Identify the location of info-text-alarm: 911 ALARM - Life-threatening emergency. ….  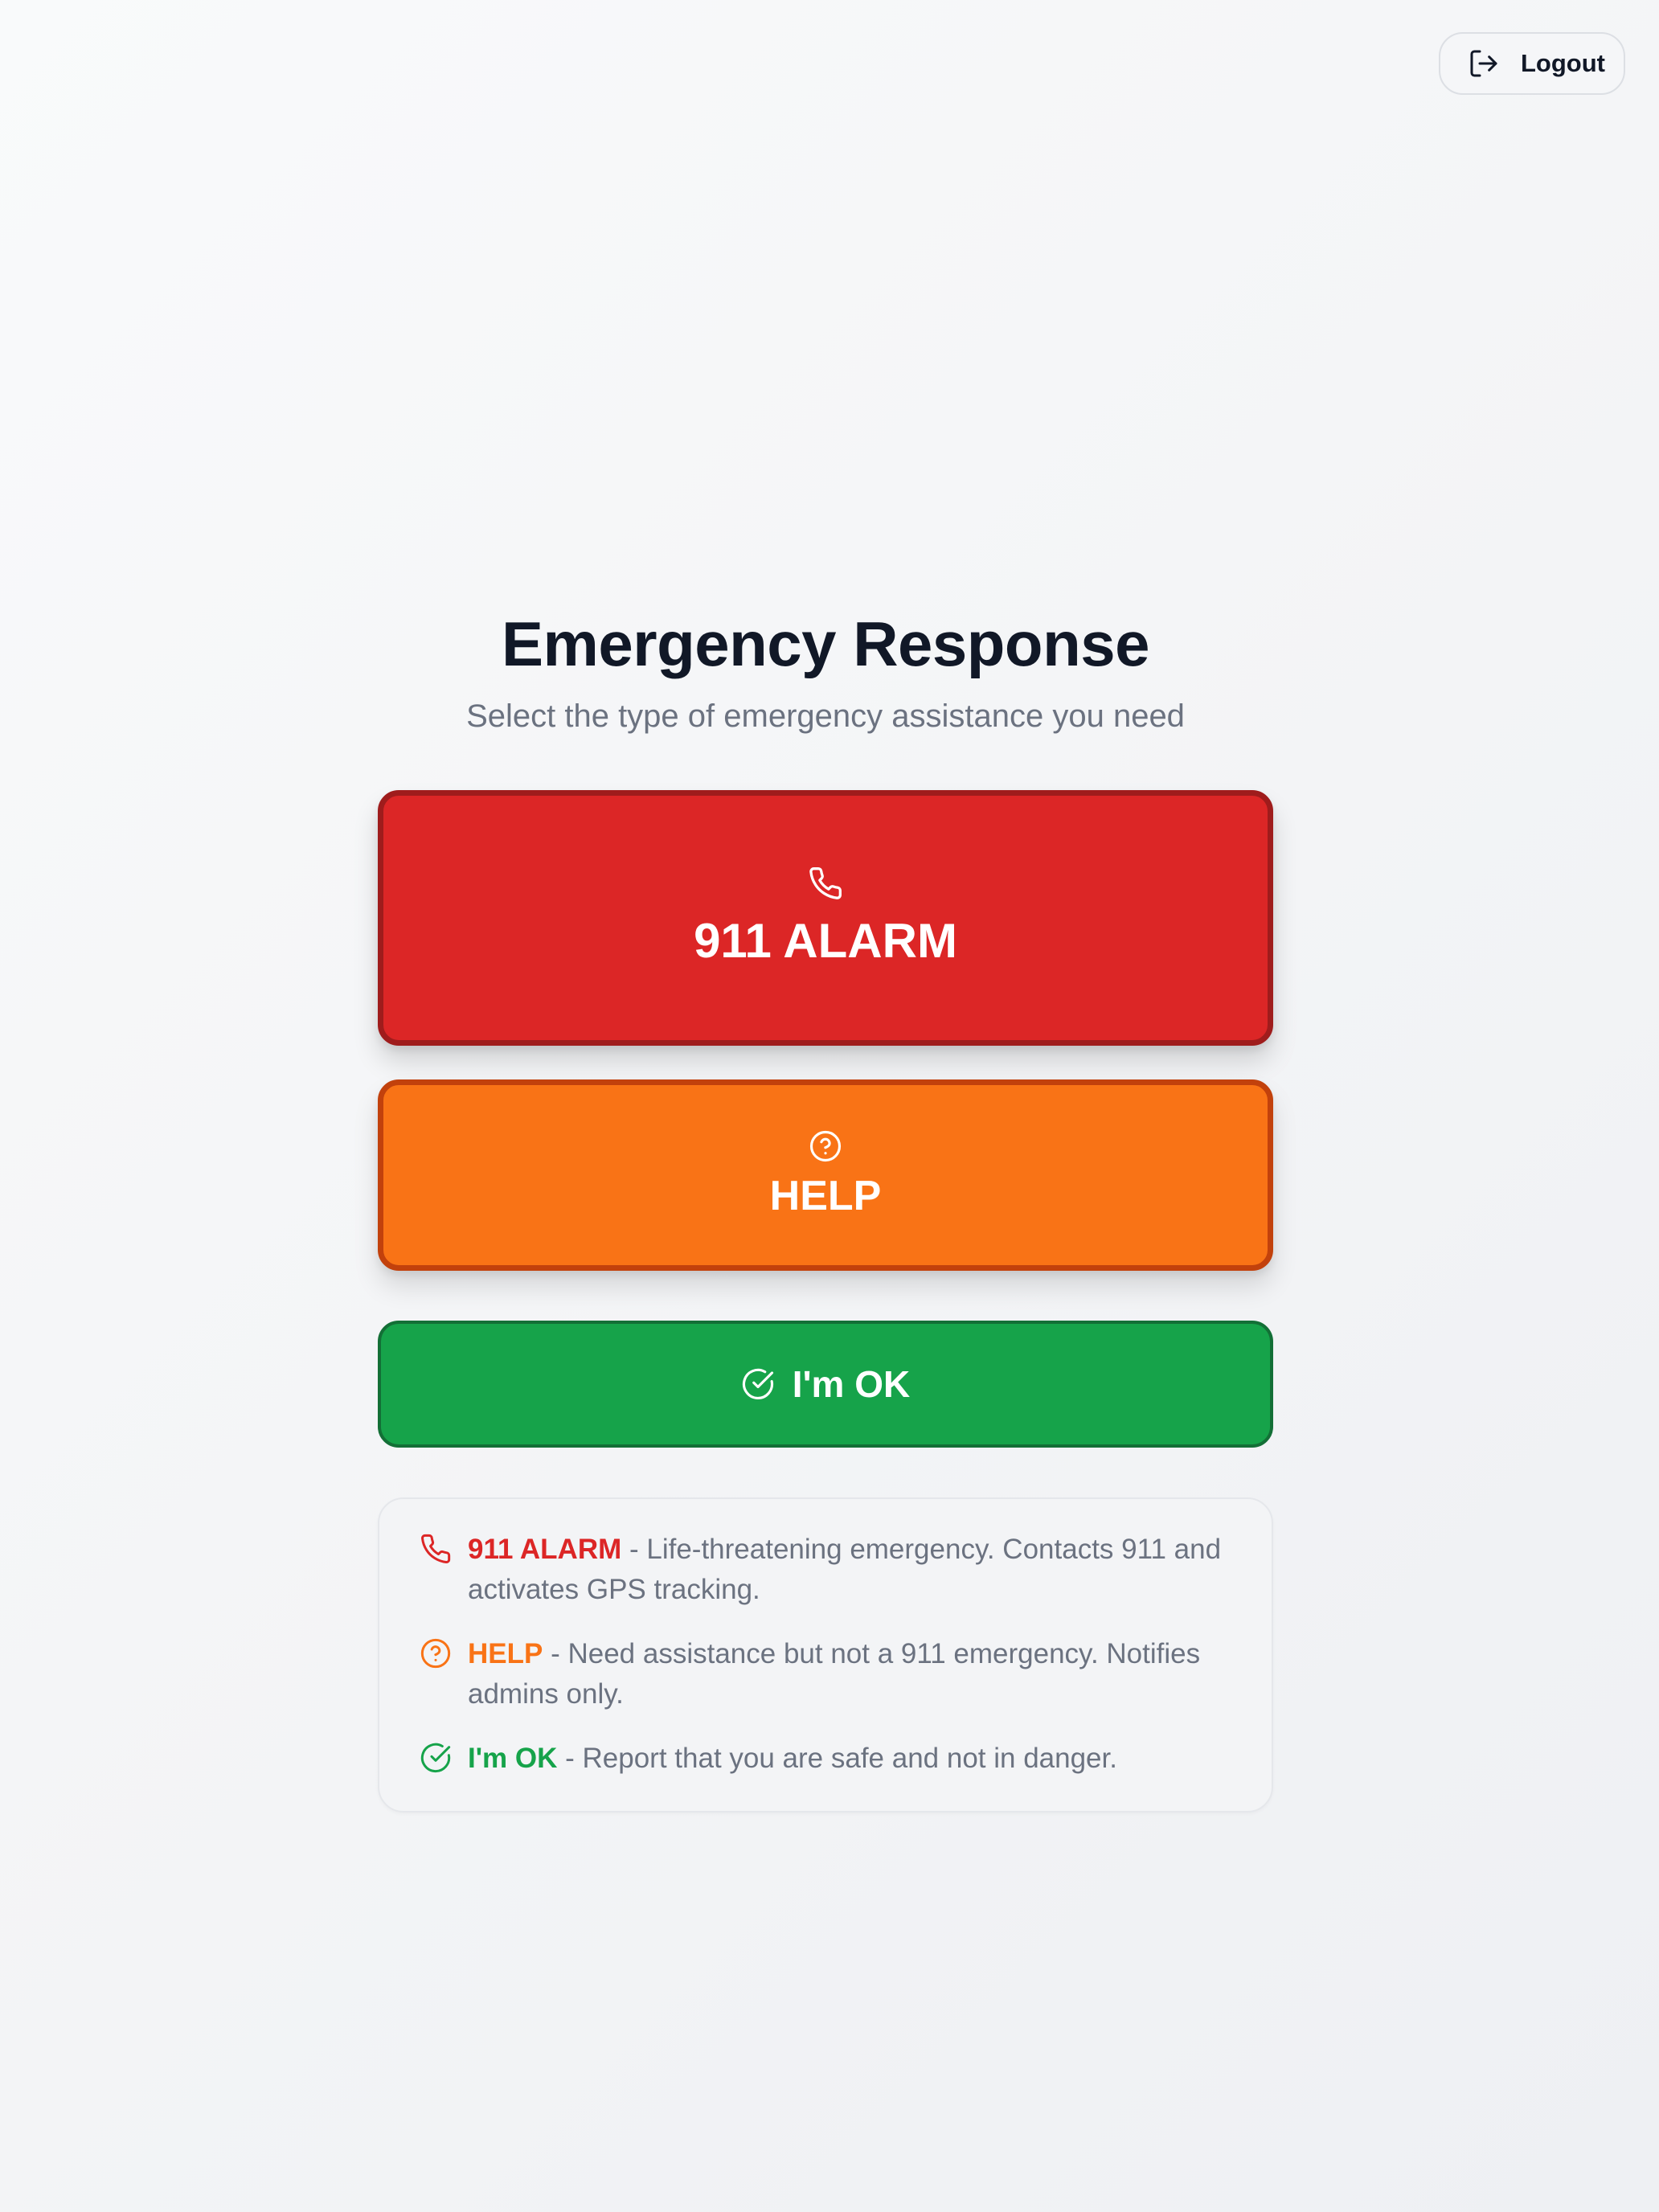
(851, 1570).